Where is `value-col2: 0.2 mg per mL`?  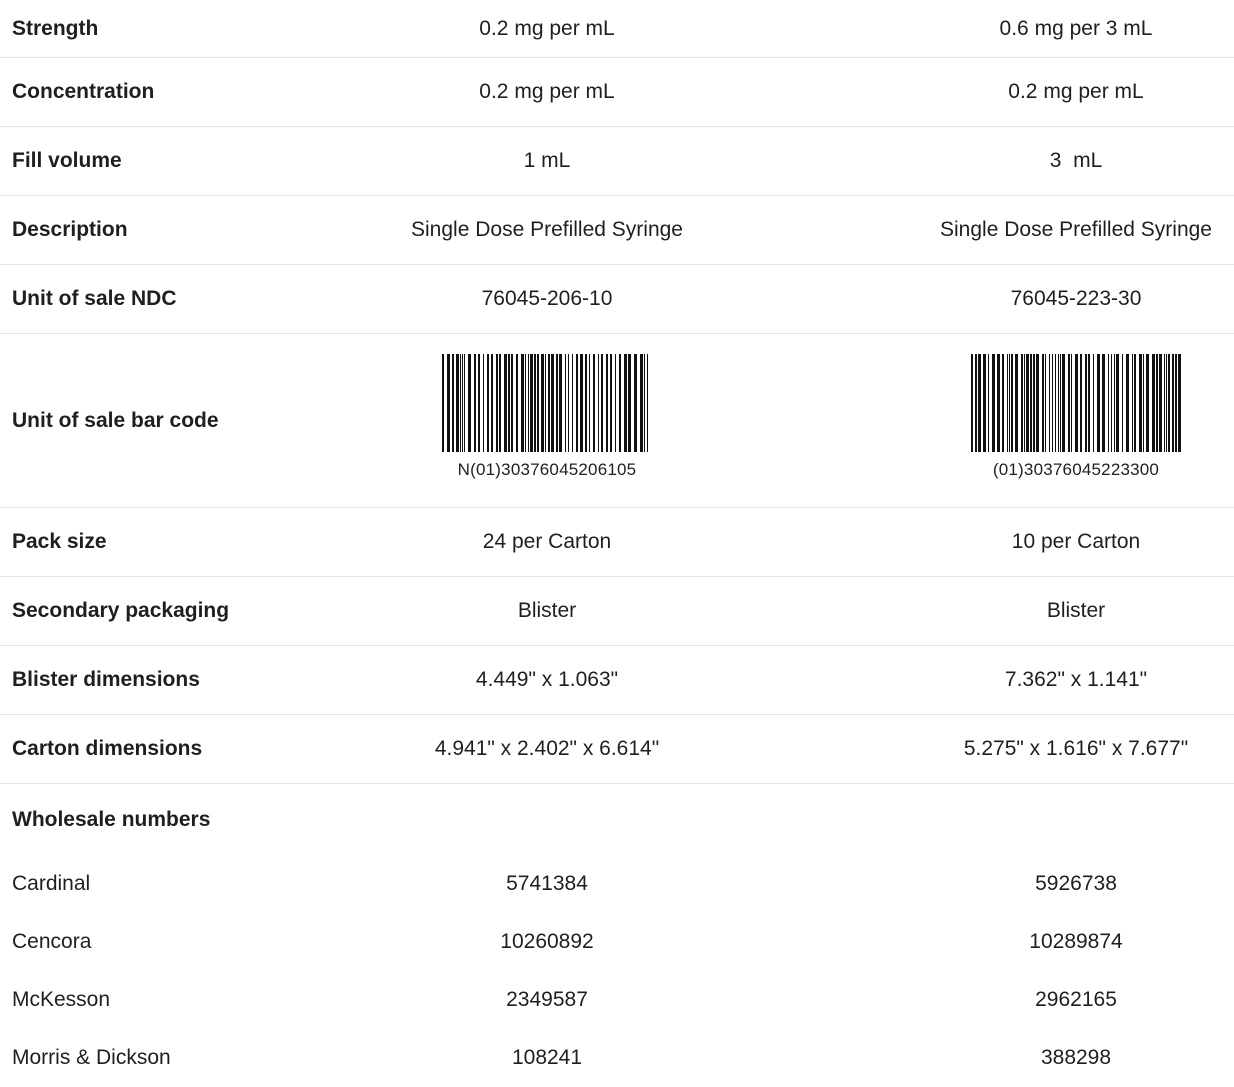
value-col2: 0.2 mg per mL is located at coordinates (1076, 91).